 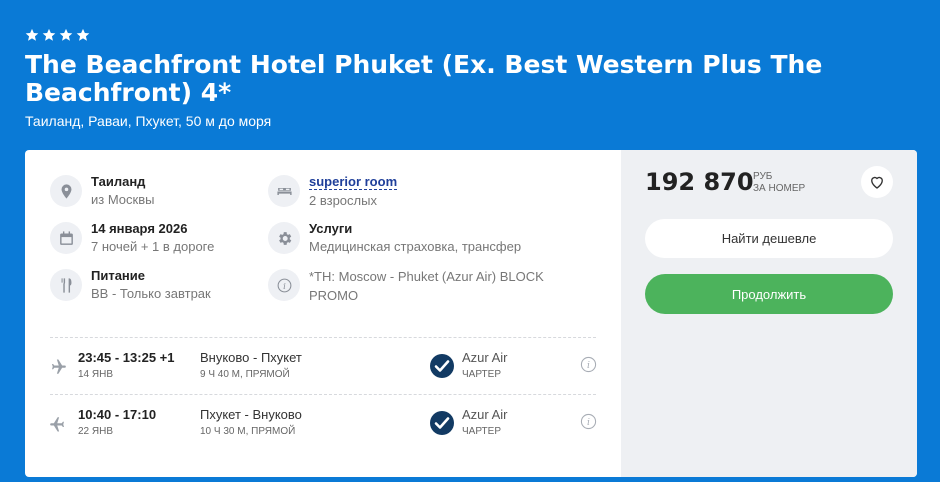 What do you see at coordinates (139, 228) in the screenshot?
I see `departure-date: 14 января 2026` at bounding box center [139, 228].